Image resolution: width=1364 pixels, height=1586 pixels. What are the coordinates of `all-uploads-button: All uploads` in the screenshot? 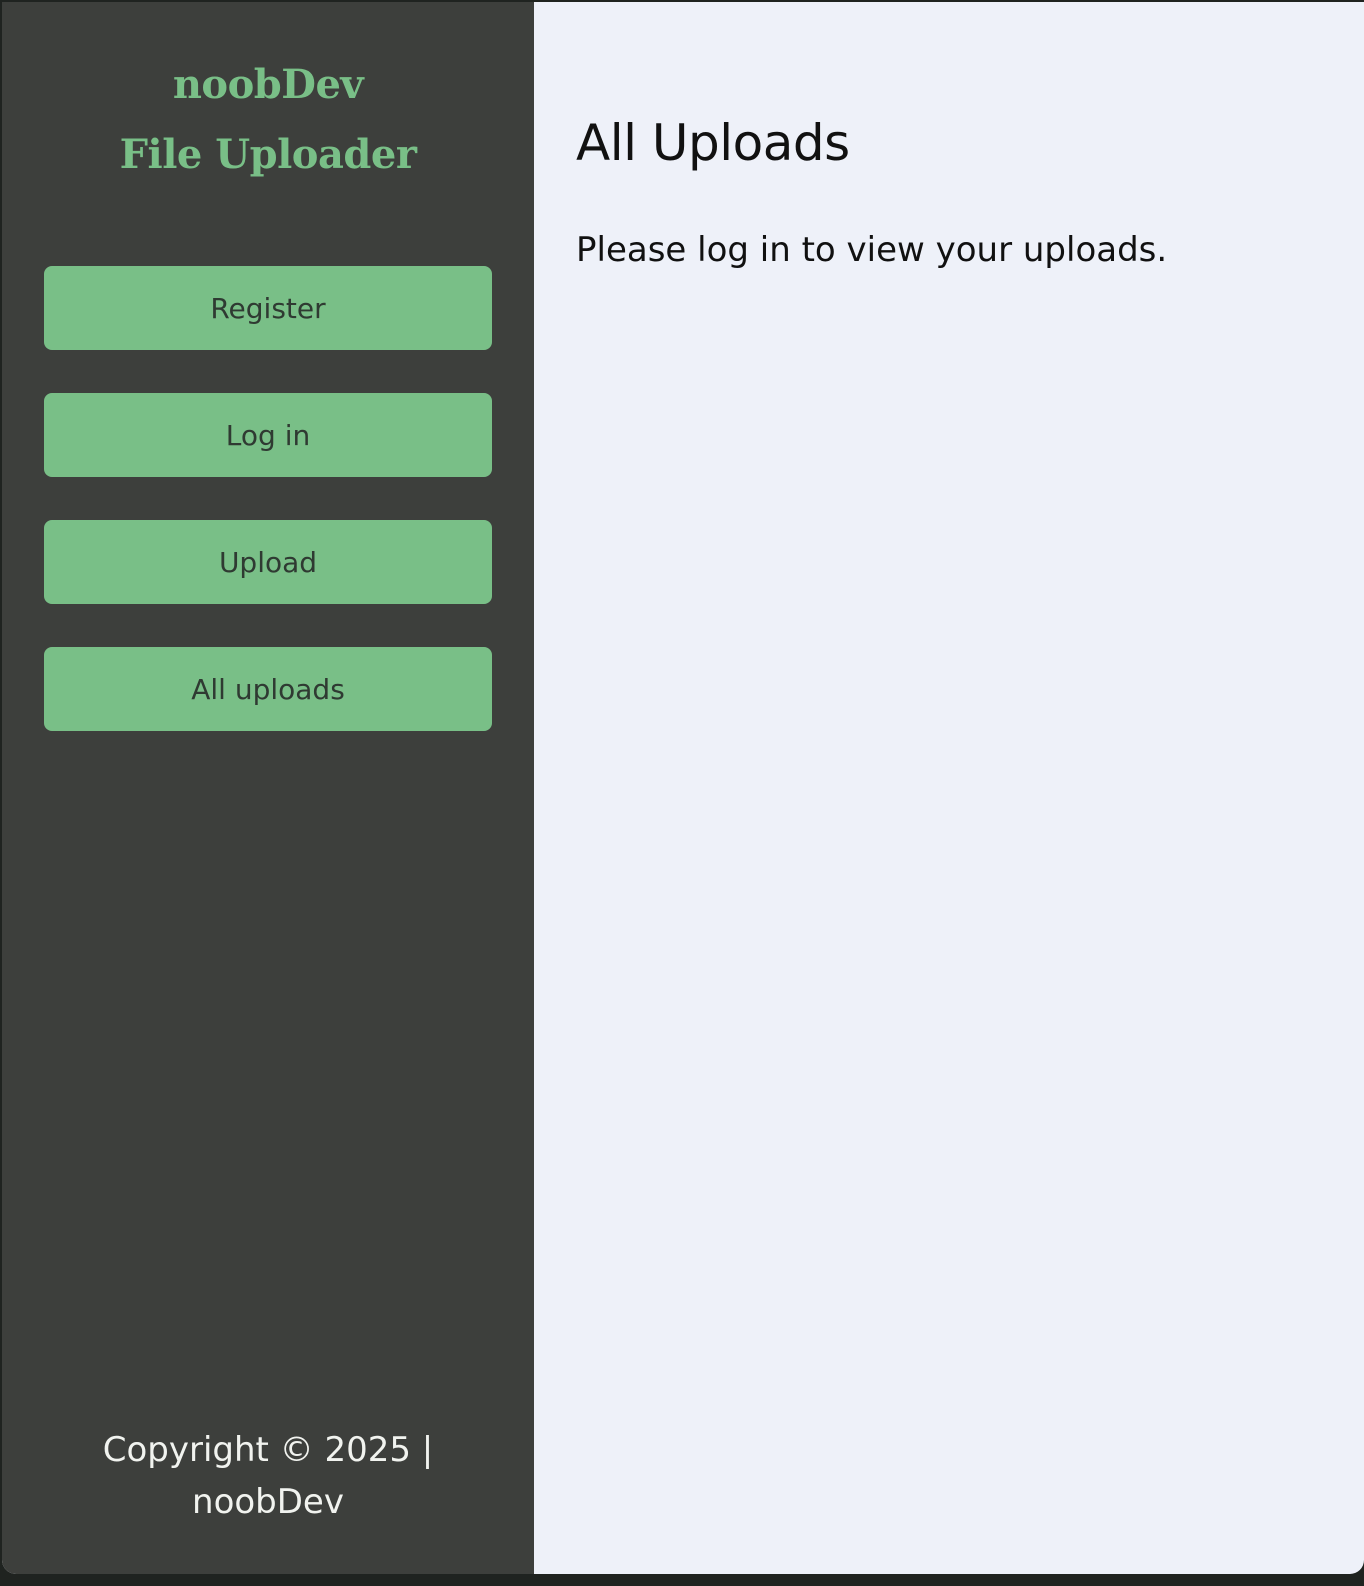 It's located at (268, 689).